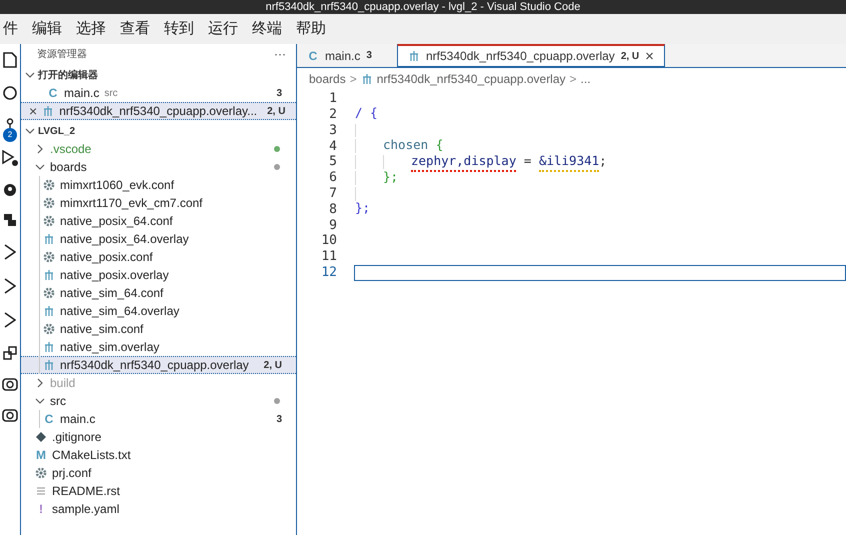 The image size is (846, 535). Describe the element at coordinates (158, 455) in the screenshot. I see `tree-item: M CMakeLists.txt` at that location.